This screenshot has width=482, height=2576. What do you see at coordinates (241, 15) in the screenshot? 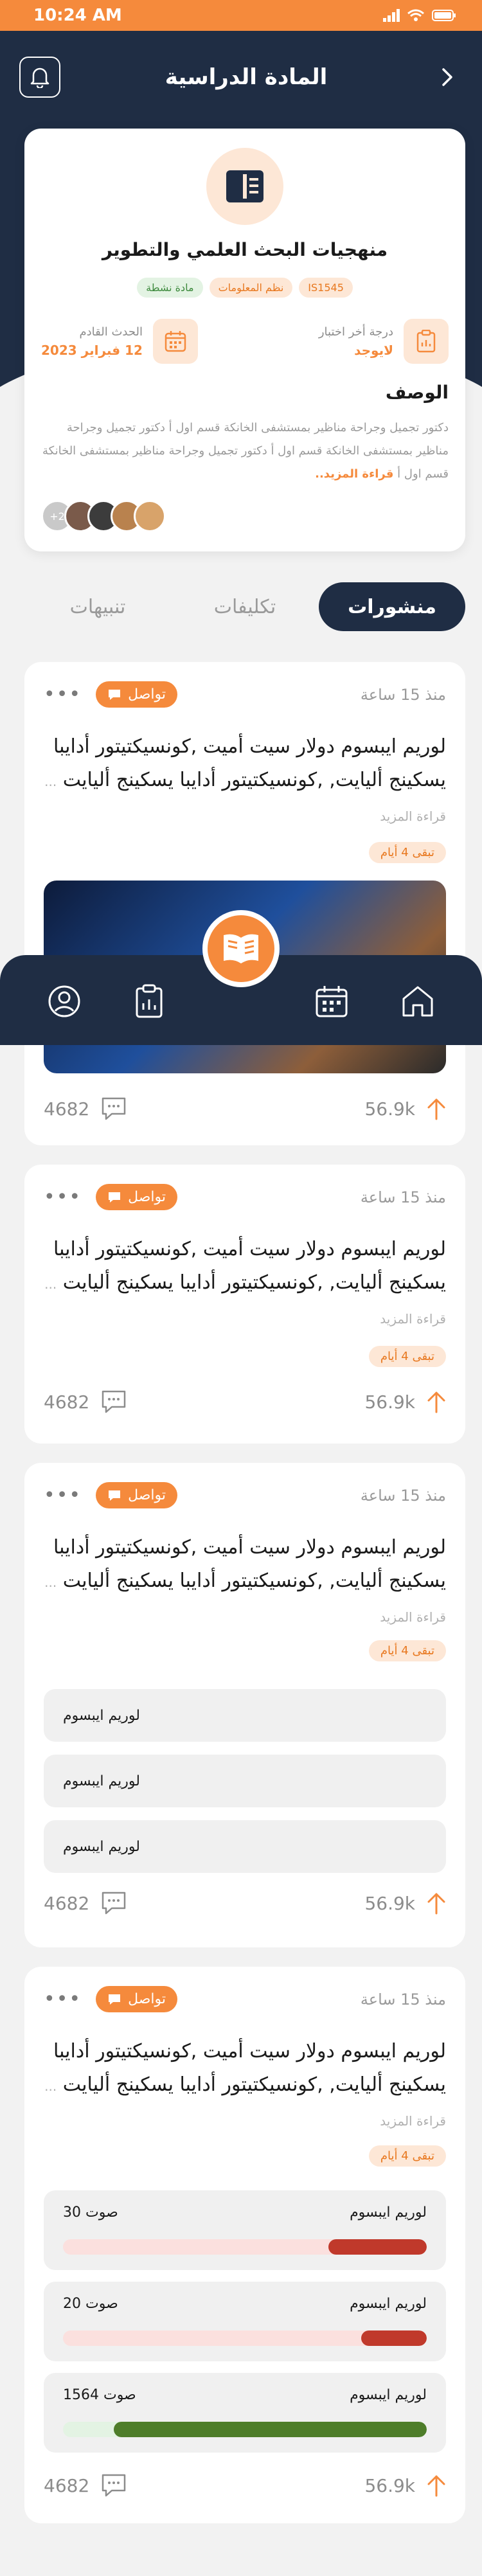
I see `status-bar: 10:24 AM` at bounding box center [241, 15].